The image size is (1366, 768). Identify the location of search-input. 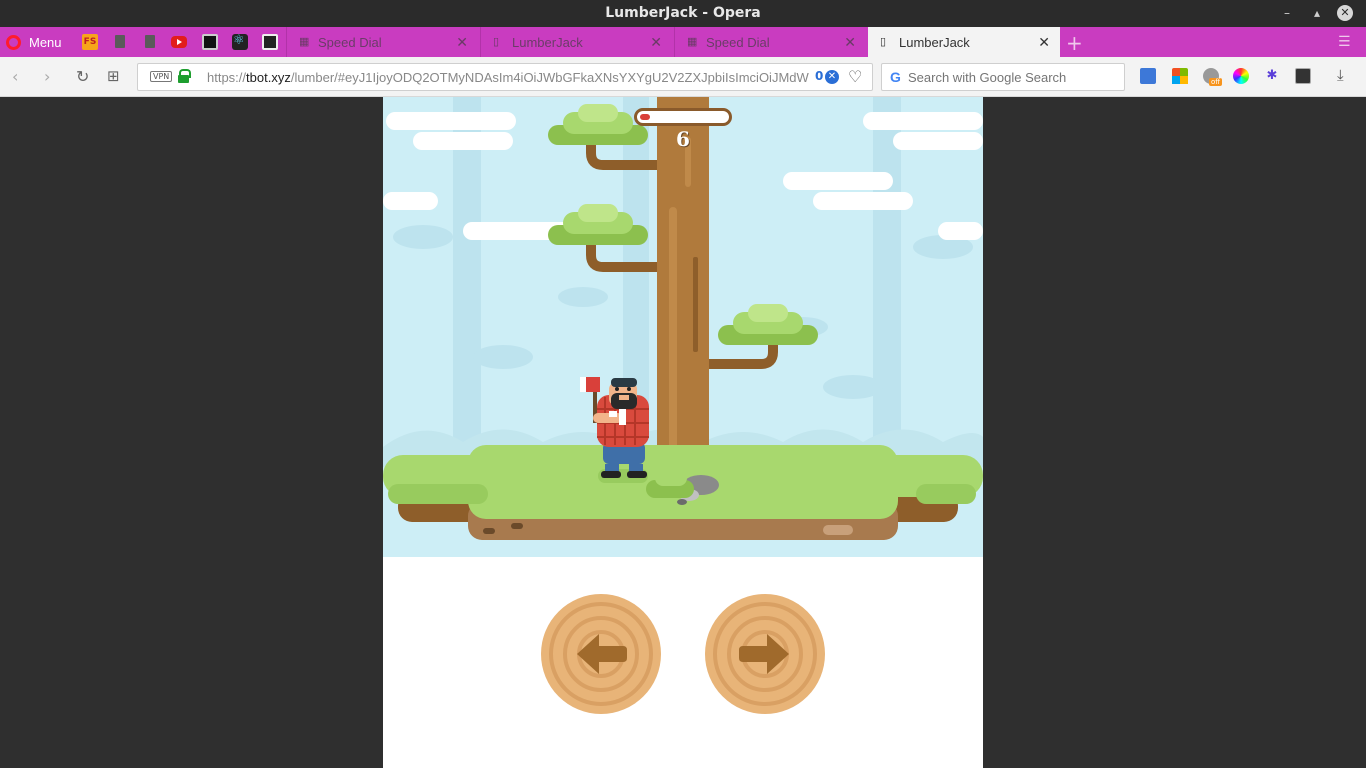
(1013, 77).